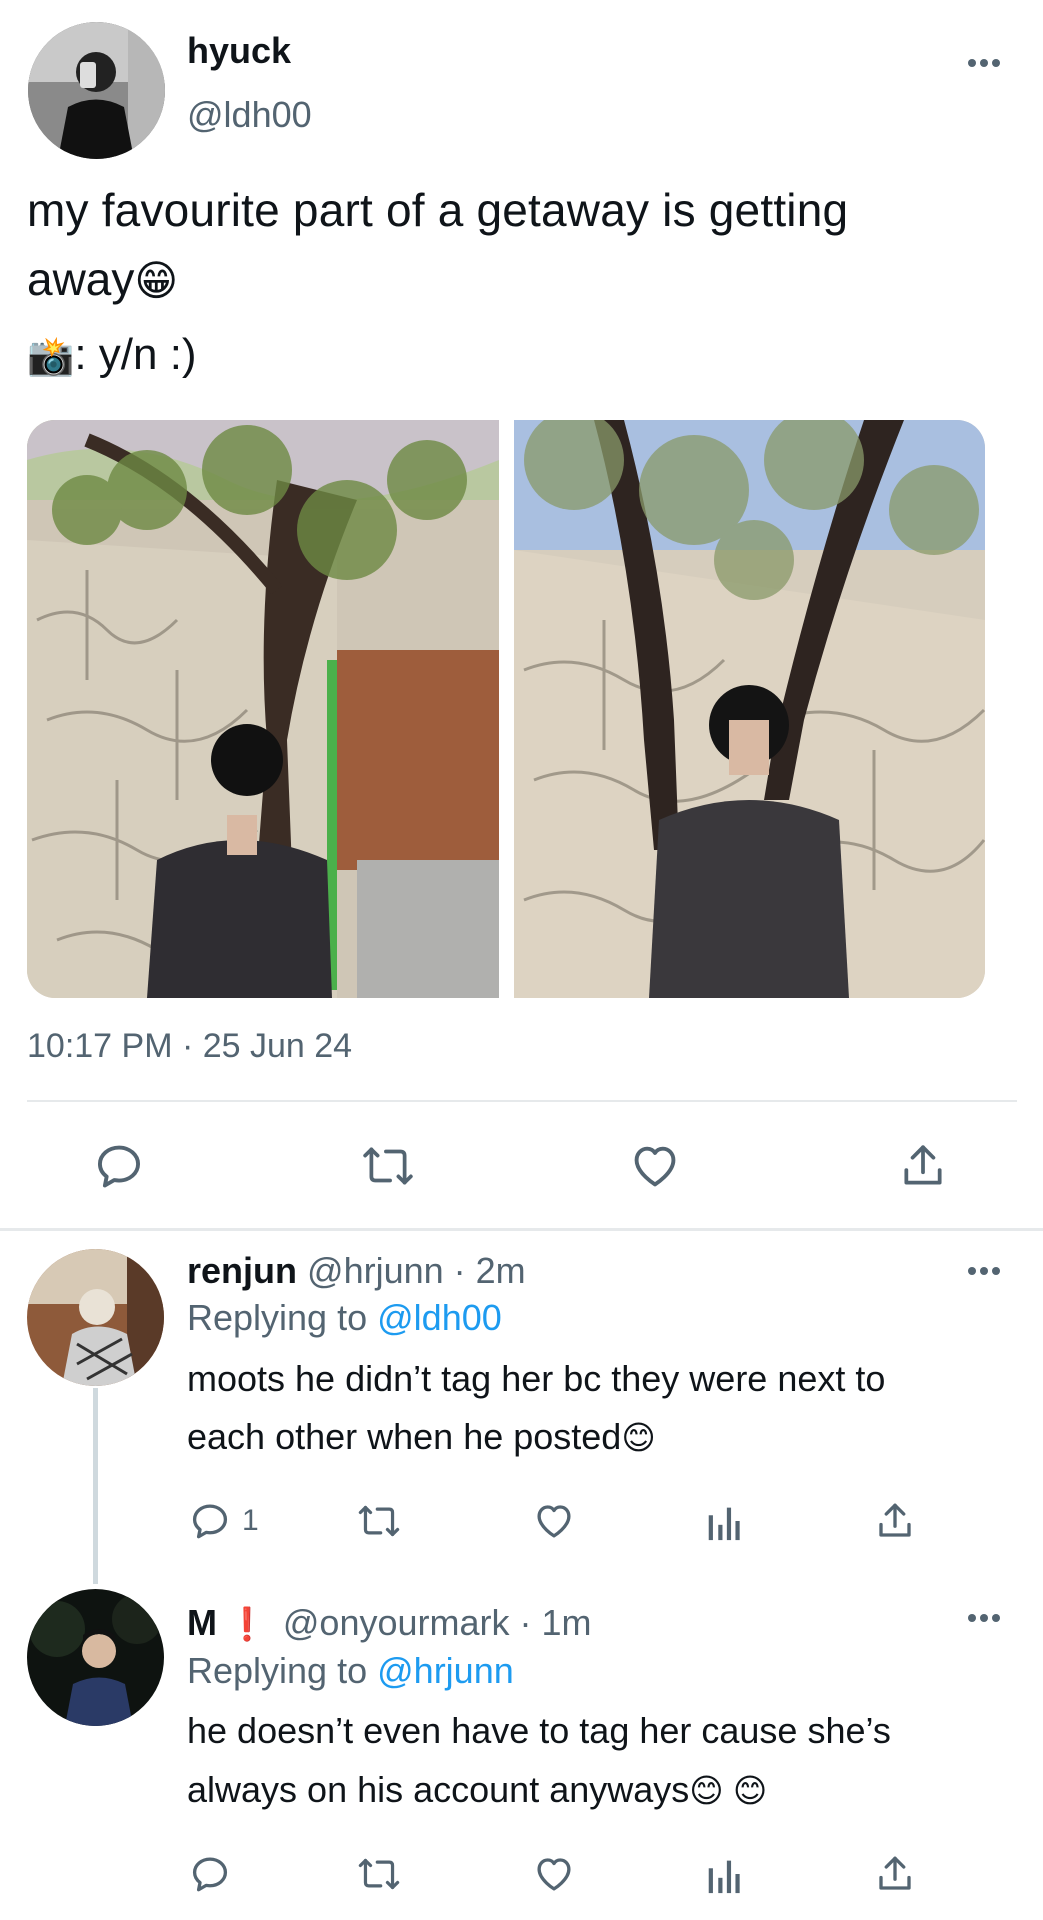  What do you see at coordinates (239, 51) in the screenshot?
I see `display-name: hyuck` at bounding box center [239, 51].